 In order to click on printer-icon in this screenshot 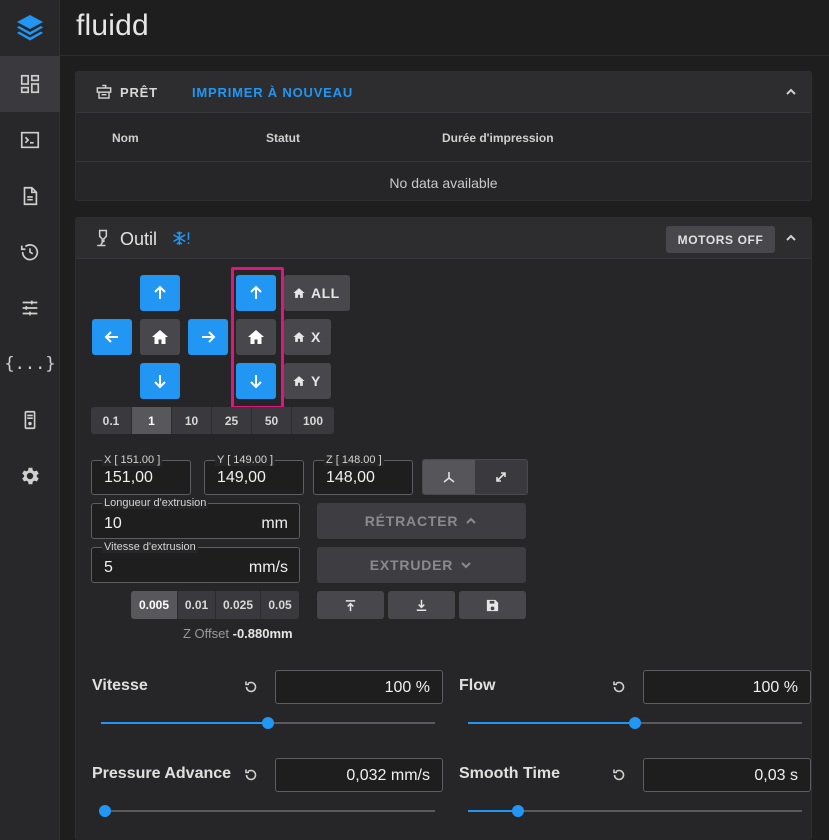, I will do `click(30, 420)`.